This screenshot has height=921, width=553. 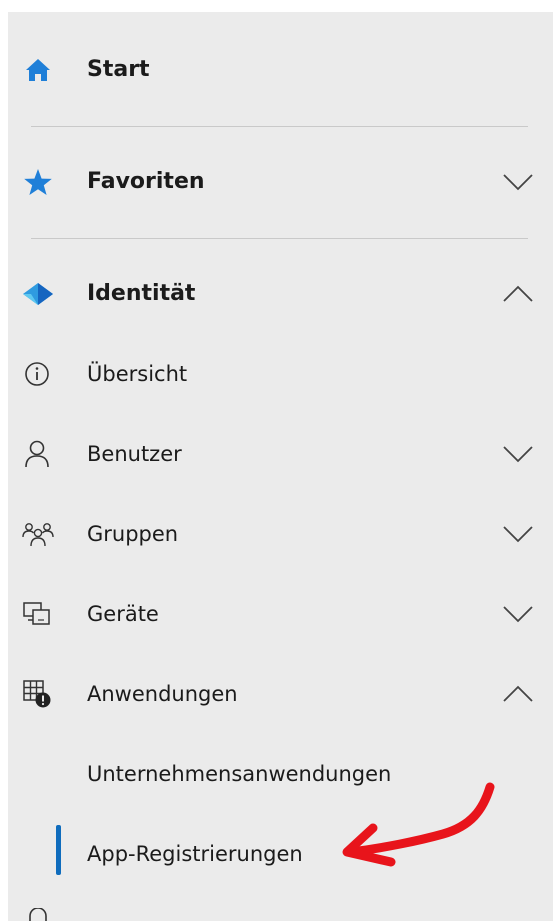 What do you see at coordinates (280, 374) in the screenshot?
I see `nav-item-uebersicht: Übersicht` at bounding box center [280, 374].